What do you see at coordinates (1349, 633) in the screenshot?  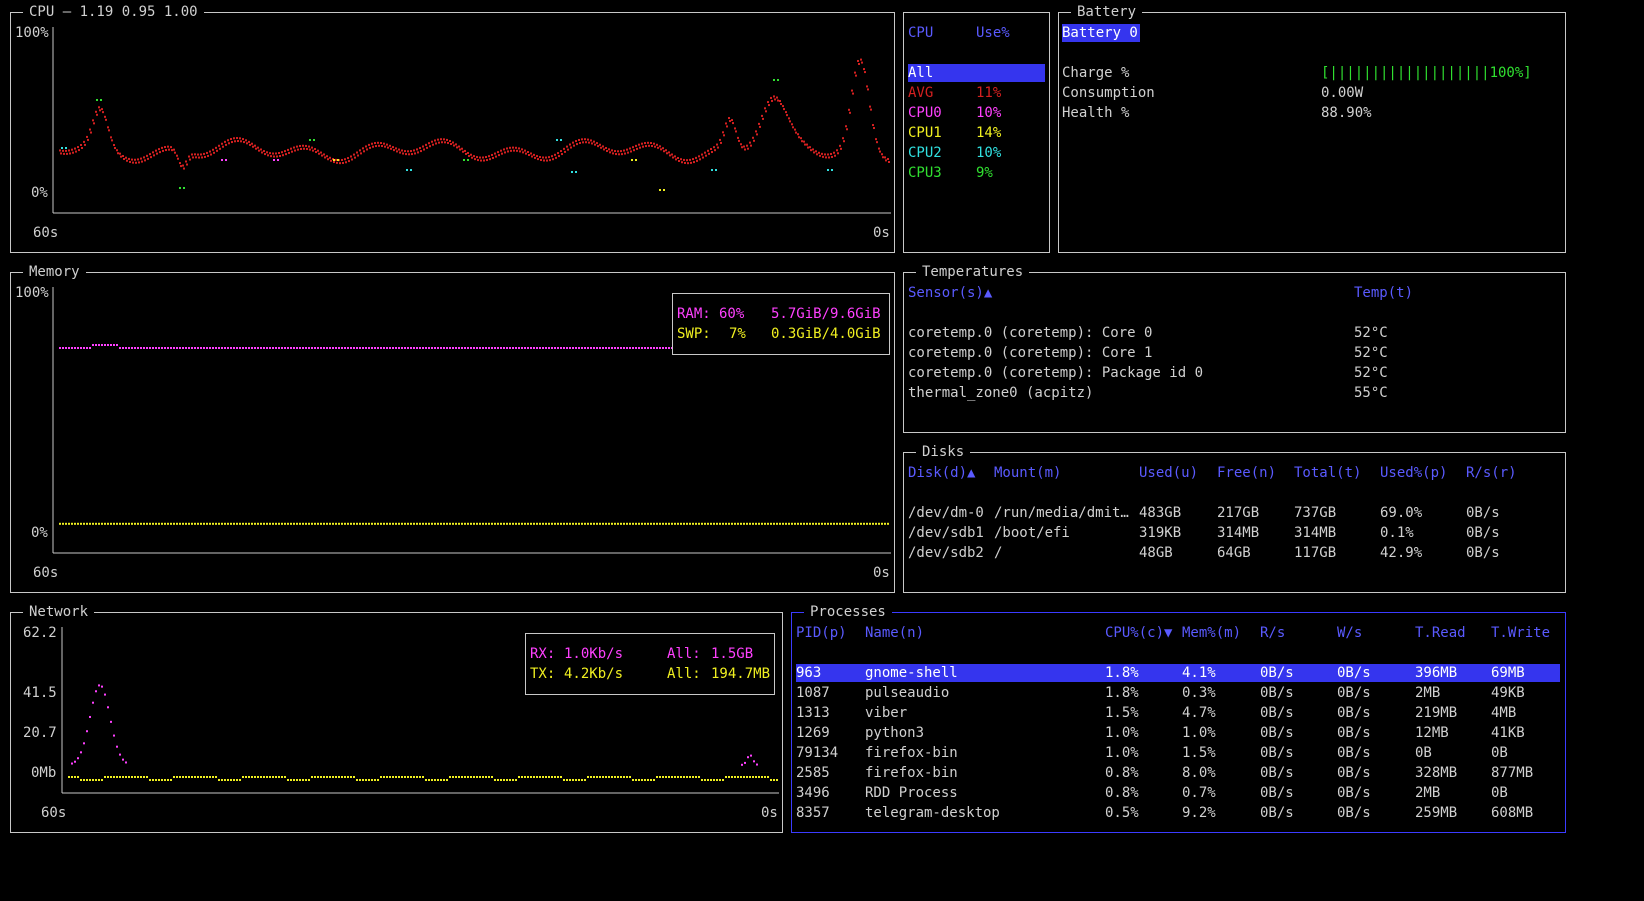 I see `proc-col-header-ws: W/s` at bounding box center [1349, 633].